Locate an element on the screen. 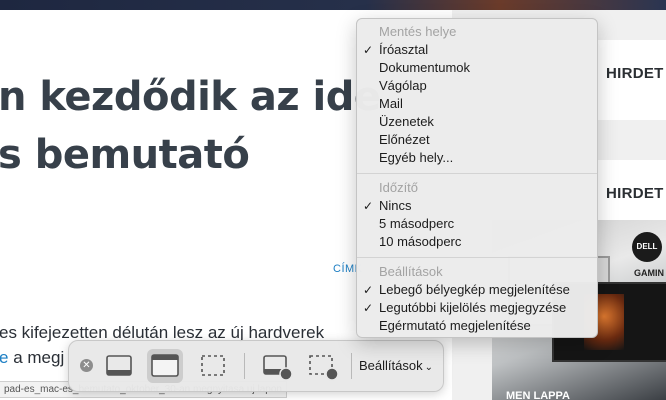 Image resolution: width=666 pixels, height=400 pixels. ad-gaming-label: GAMIN is located at coordinates (649, 273).